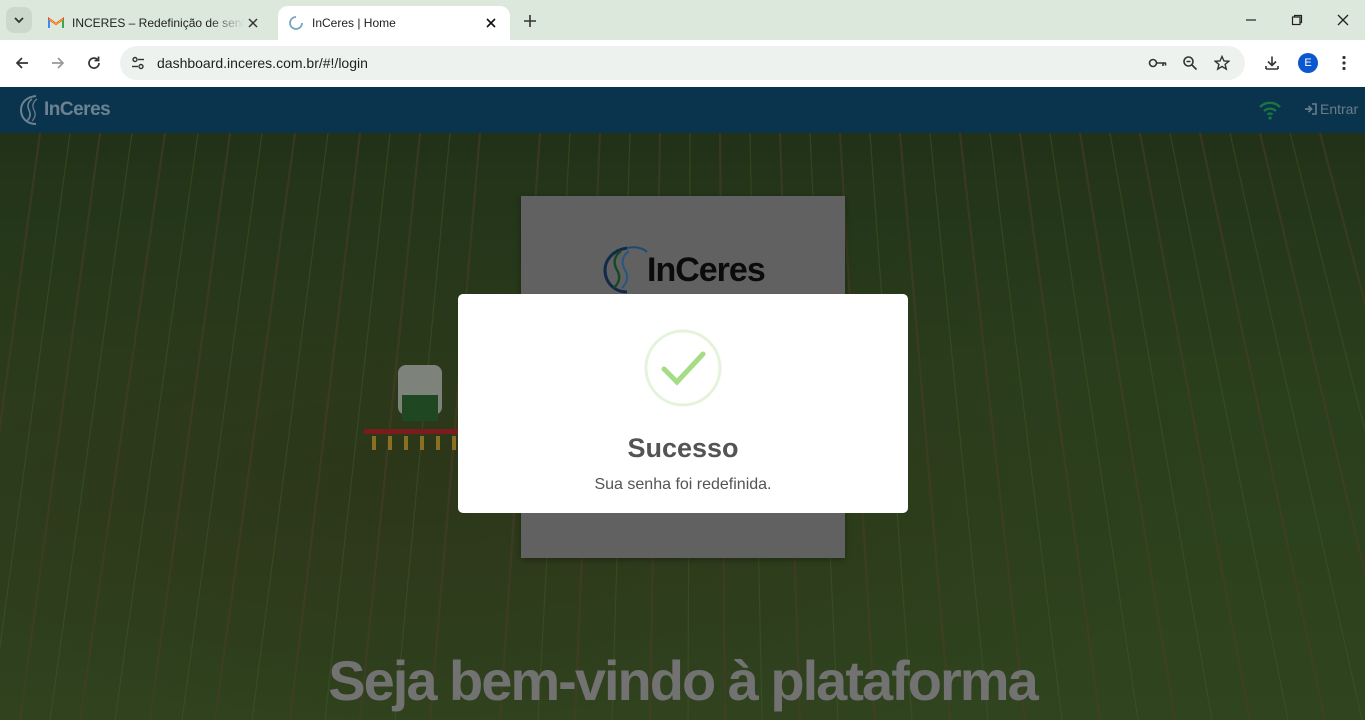 The width and height of the screenshot is (1365, 720). I want to click on reload-button, so click(94, 63).